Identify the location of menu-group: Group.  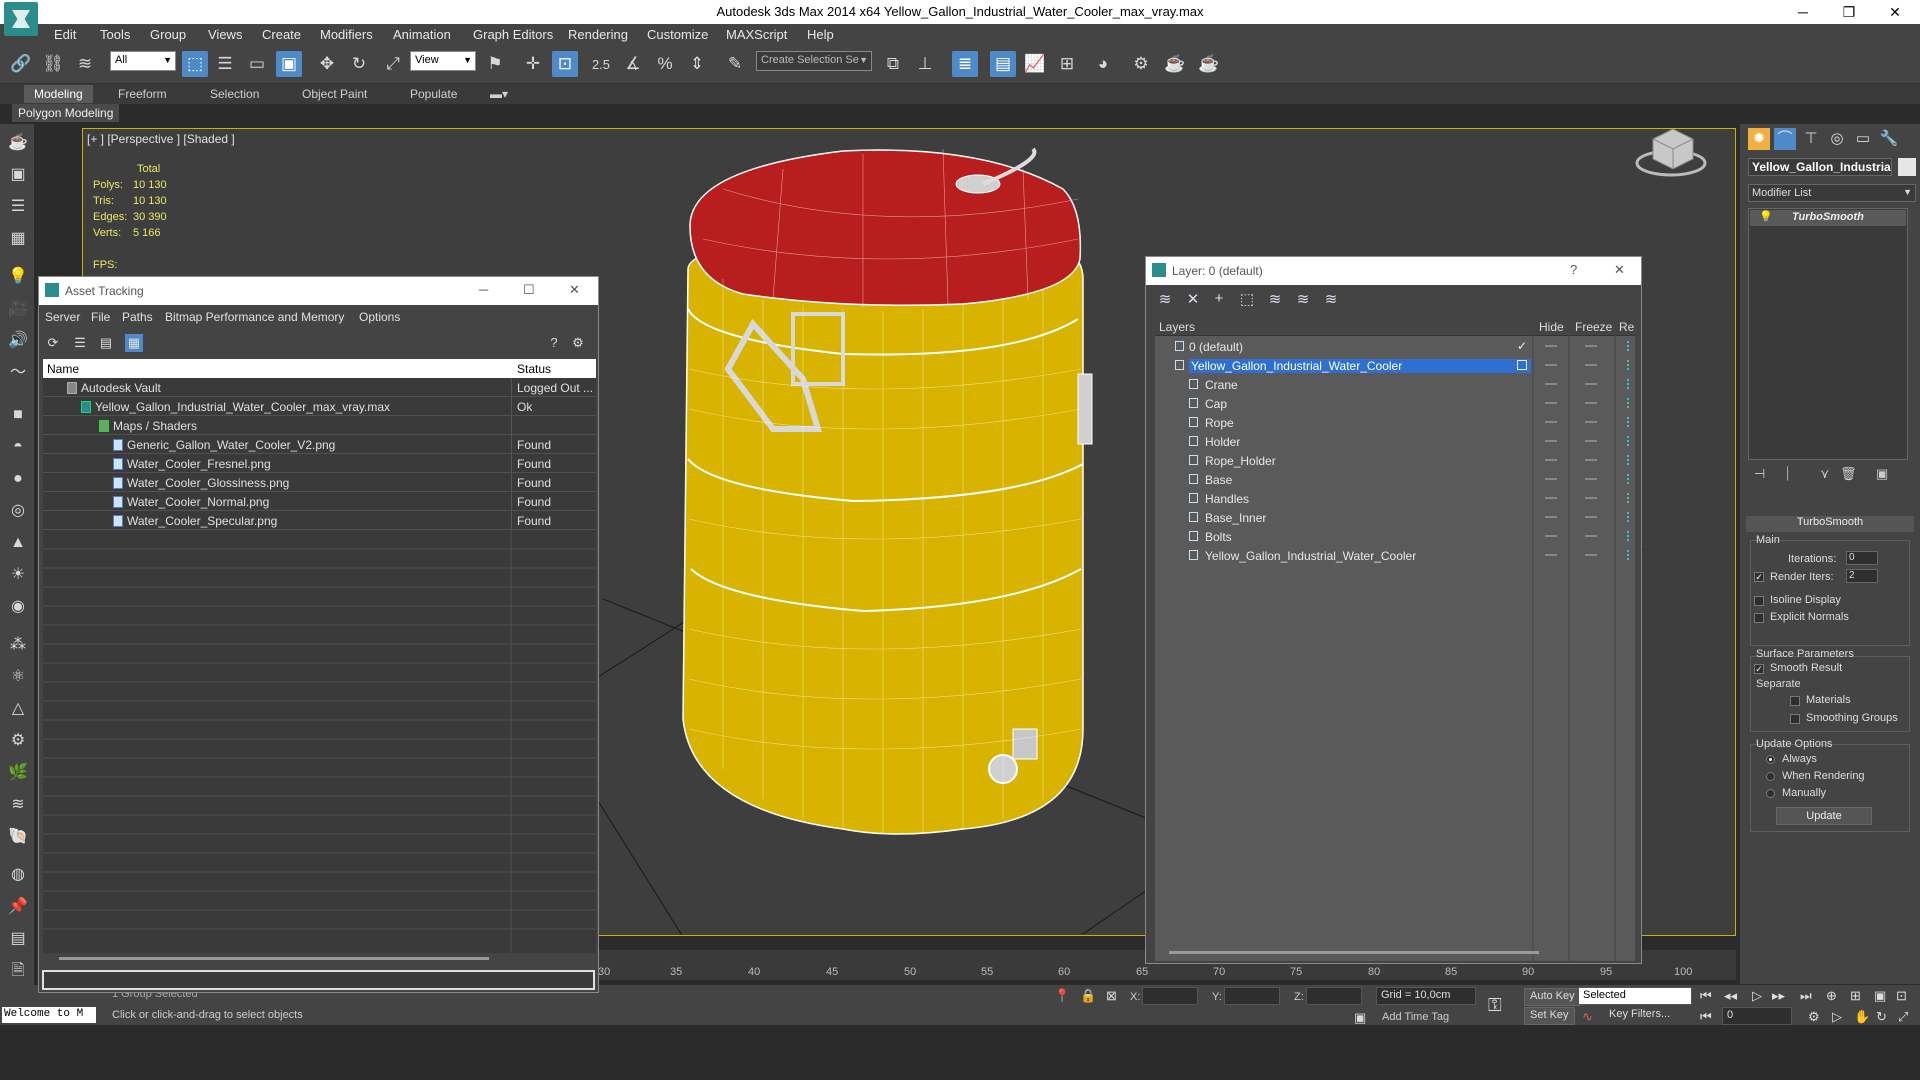
(168, 34).